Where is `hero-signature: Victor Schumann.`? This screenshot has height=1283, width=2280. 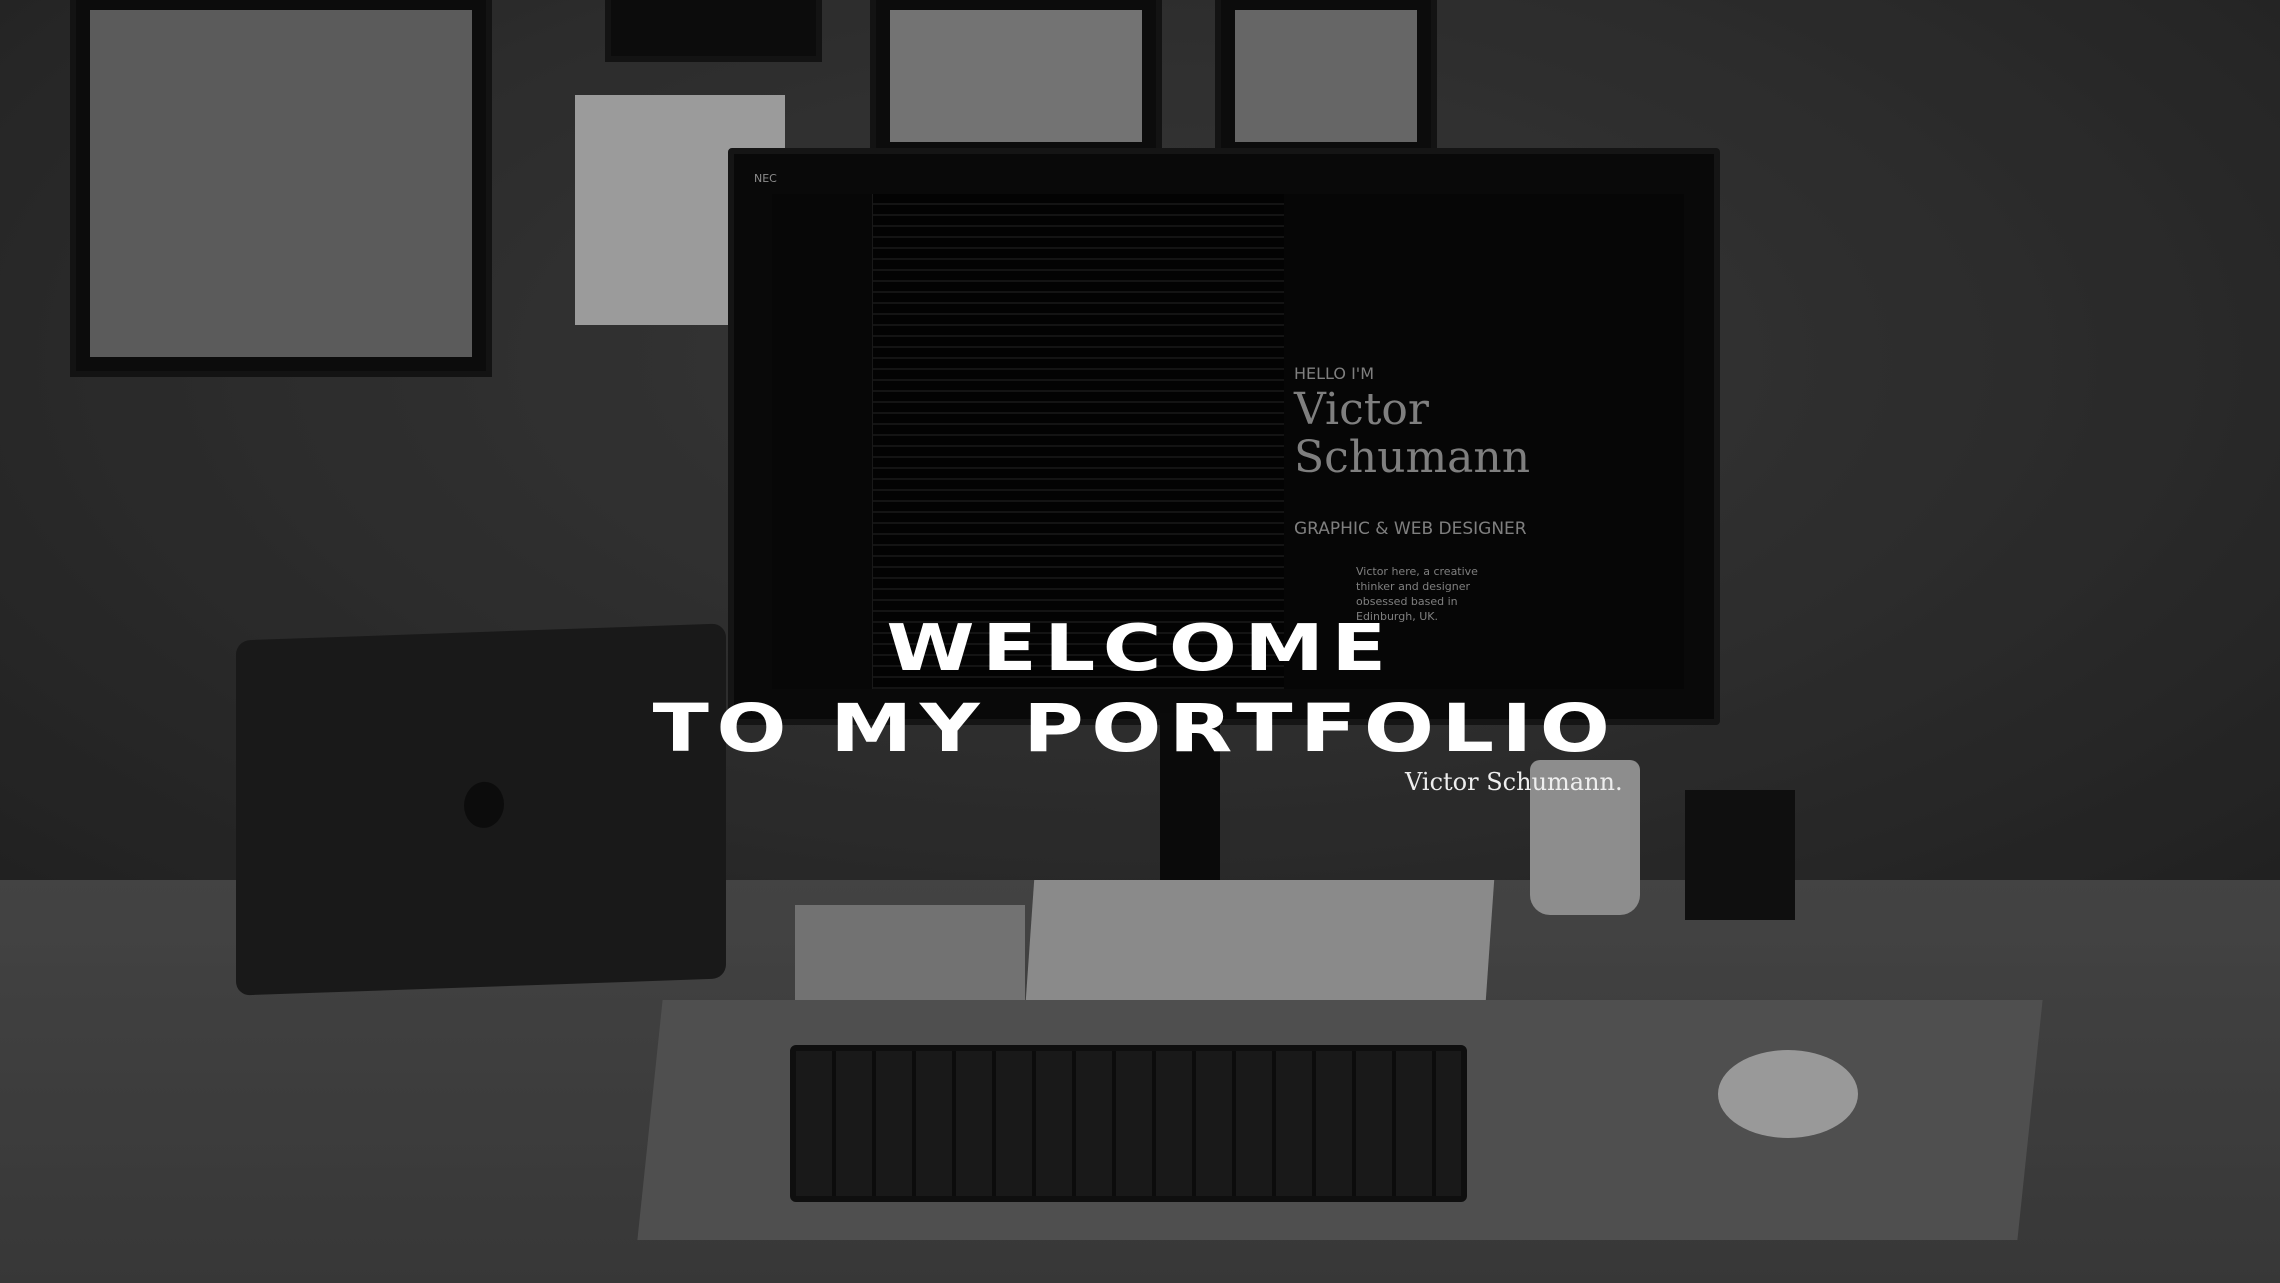 hero-signature: Victor Schumann. is located at coordinates (1514, 782).